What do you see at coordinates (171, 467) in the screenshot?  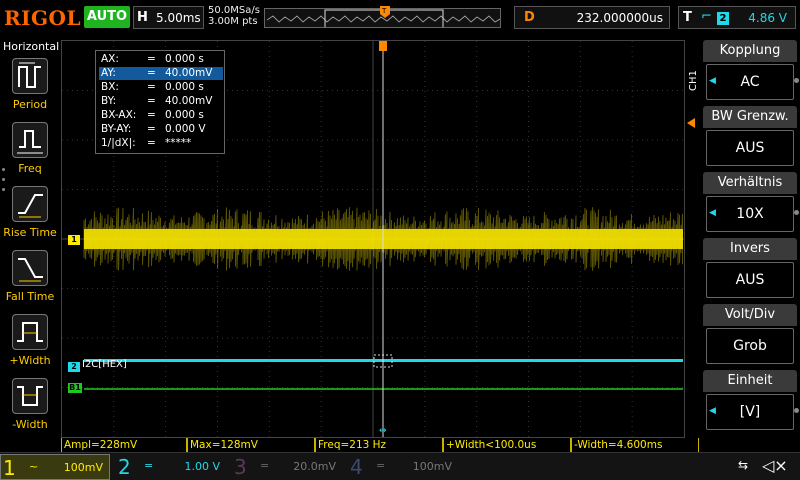 I see `channel-2-status: 2 = 1.00 V` at bounding box center [171, 467].